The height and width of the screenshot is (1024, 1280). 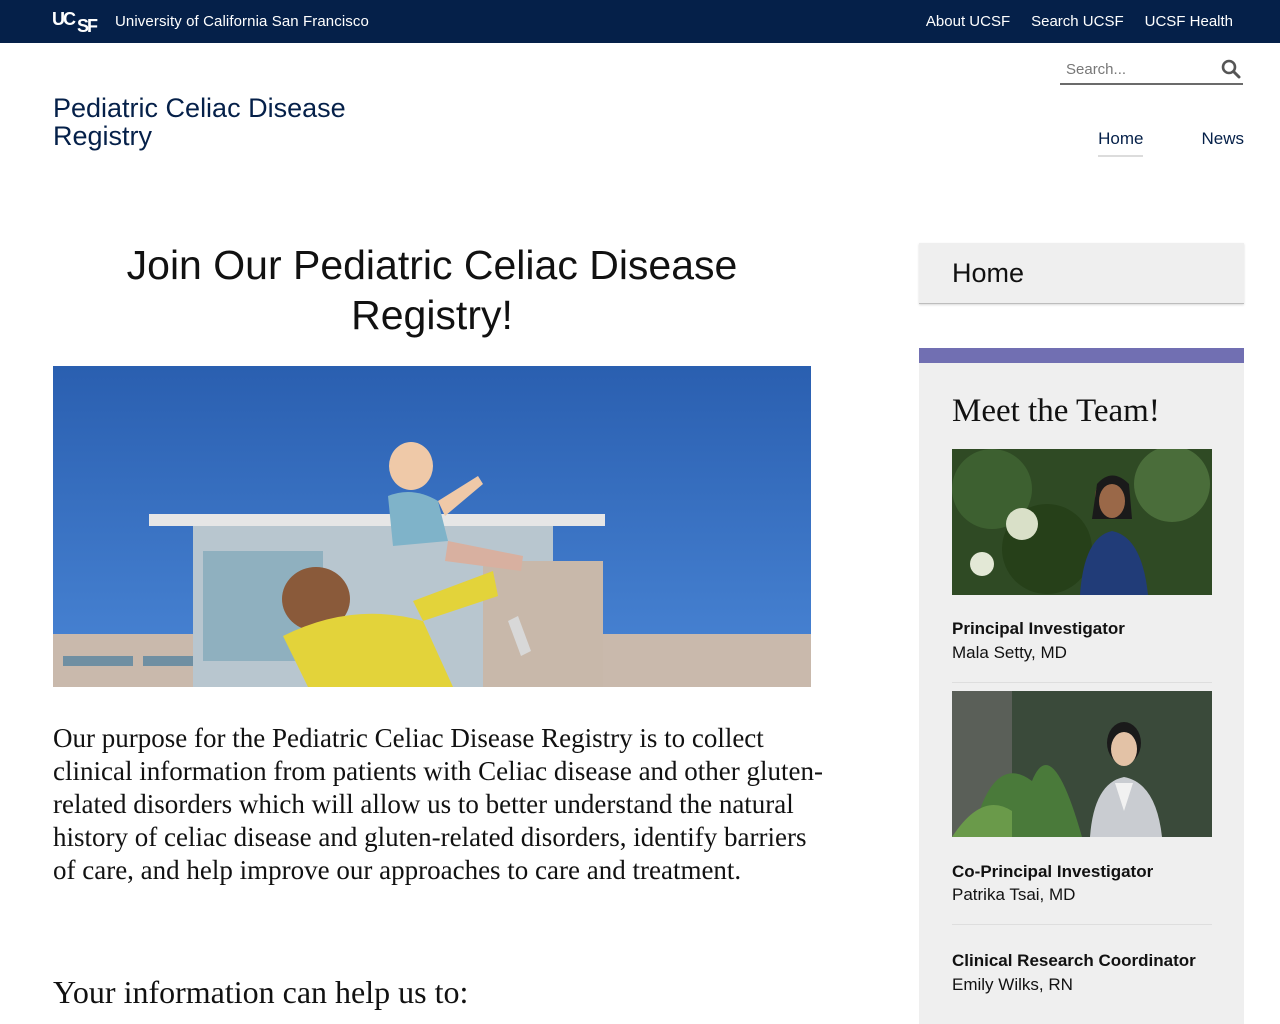 I want to click on member-name: Patrika Tsai, MD, so click(x=1013, y=895).